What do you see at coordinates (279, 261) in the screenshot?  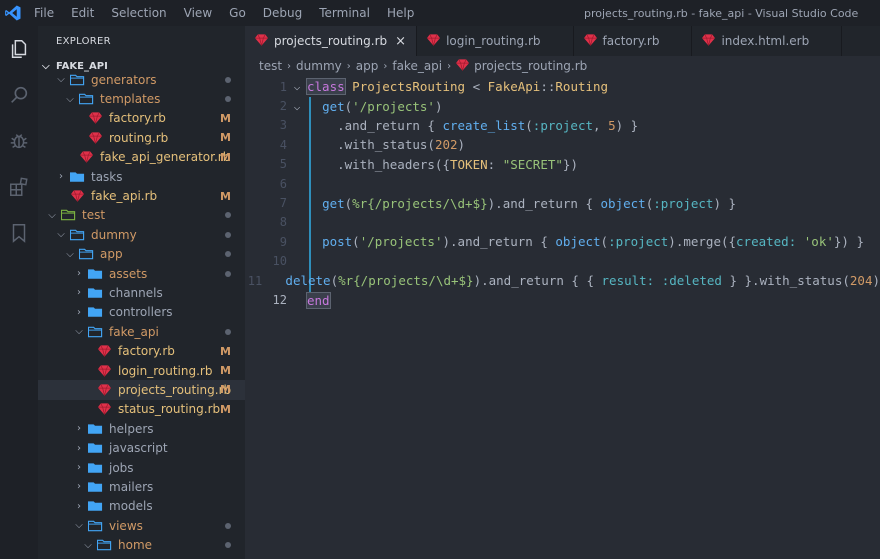 I see `line-number: 10` at bounding box center [279, 261].